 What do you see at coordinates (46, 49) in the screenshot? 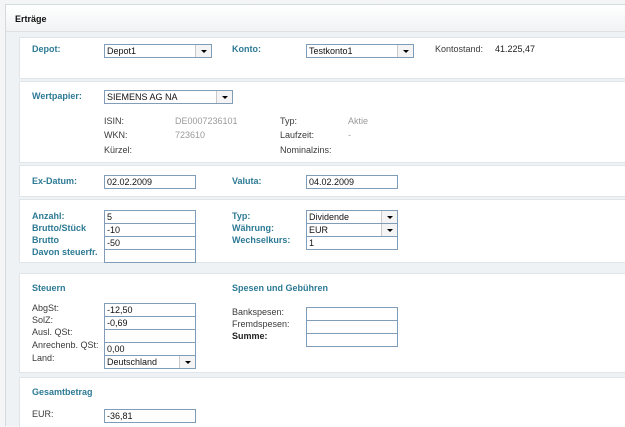
I see `depot-label: Depot:` at bounding box center [46, 49].